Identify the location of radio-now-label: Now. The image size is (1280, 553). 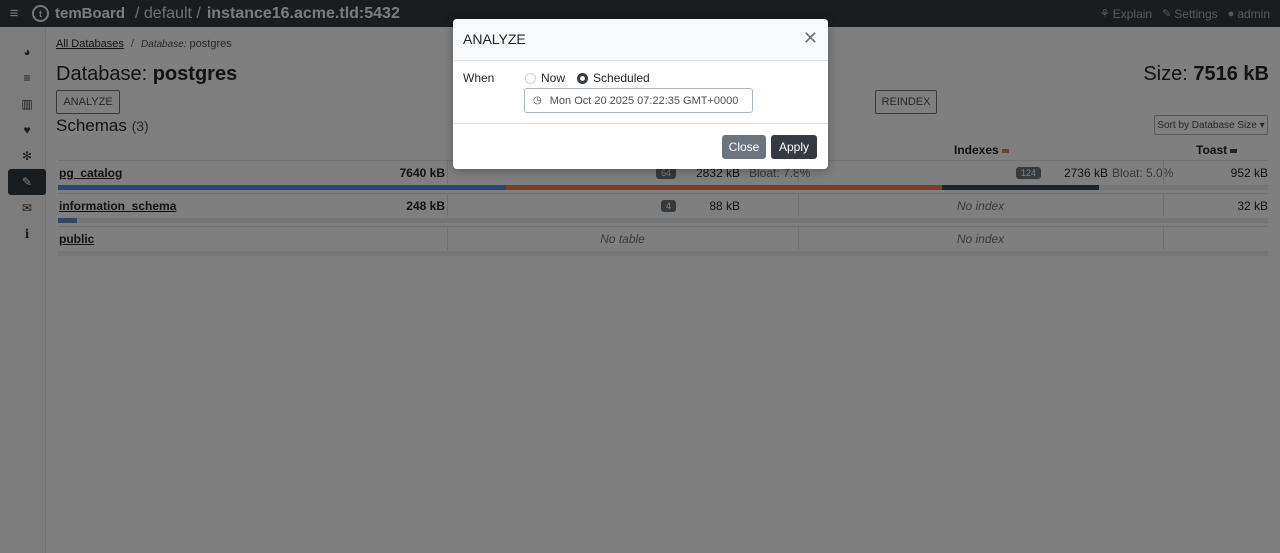
(553, 78).